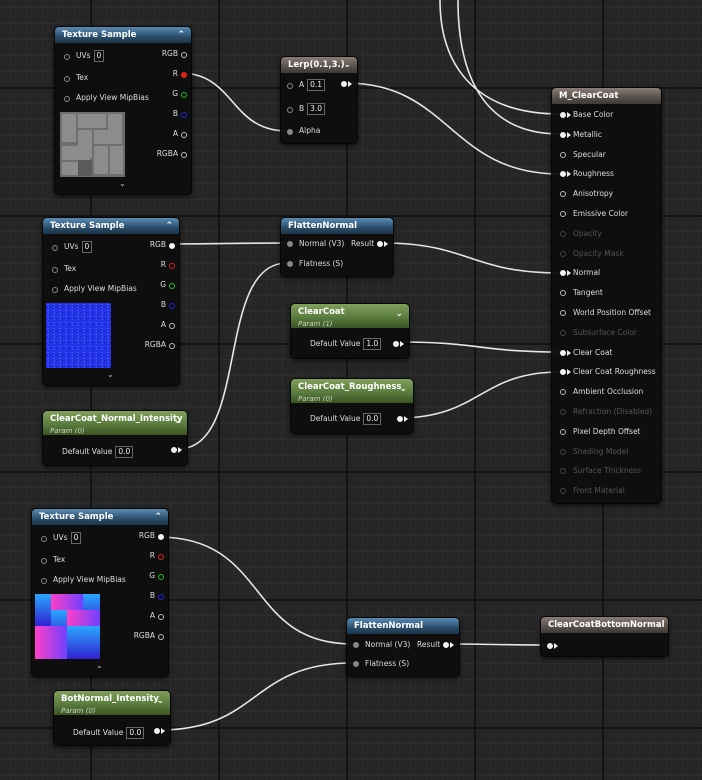 This screenshot has height=780, width=702. I want to click on b-value-field: 3.0, so click(316, 109).